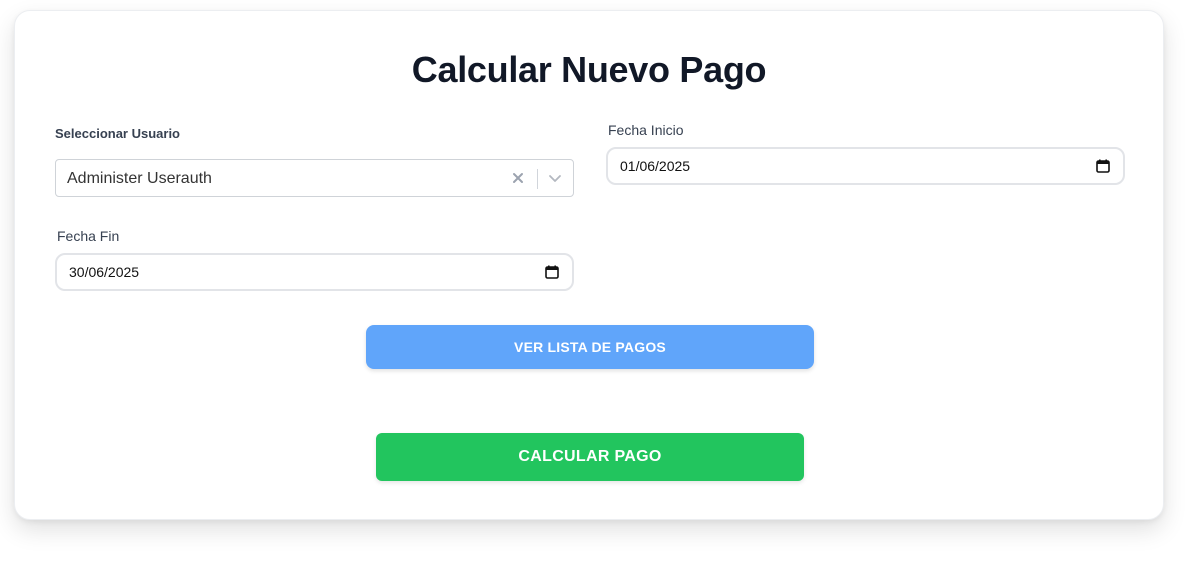 This screenshot has width=1185, height=572. Describe the element at coordinates (655, 166) in the screenshot. I see `start-date-value: 01/06/2025` at that location.